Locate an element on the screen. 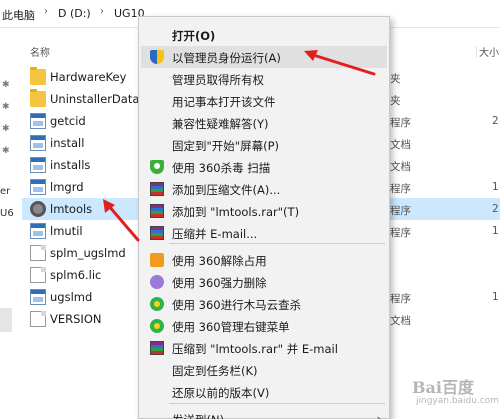 The image size is (500, 419). red-arrow-to-lmtools is located at coordinates (121, 220).